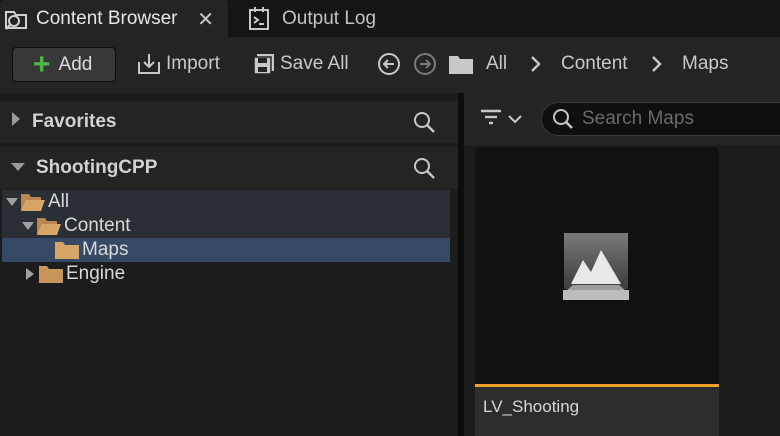  I want to click on chevron-down-icon, so click(515, 120).